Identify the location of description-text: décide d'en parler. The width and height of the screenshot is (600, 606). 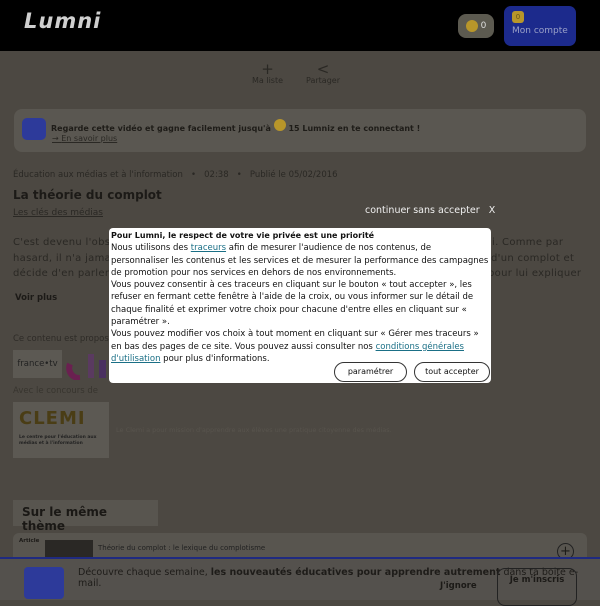
(61, 273).